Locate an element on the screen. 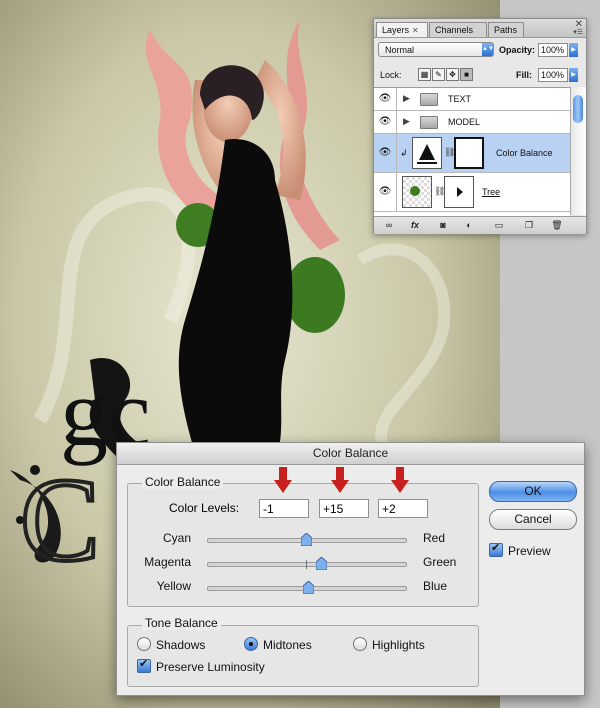 The image size is (600, 708). slider-cyan-red: Cyan Red is located at coordinates (287, 539).